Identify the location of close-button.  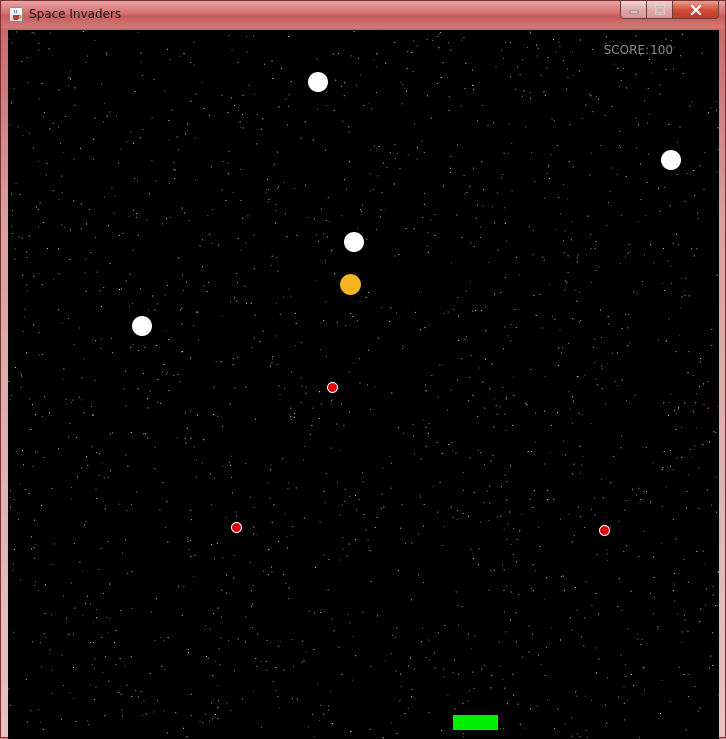
(696, 10).